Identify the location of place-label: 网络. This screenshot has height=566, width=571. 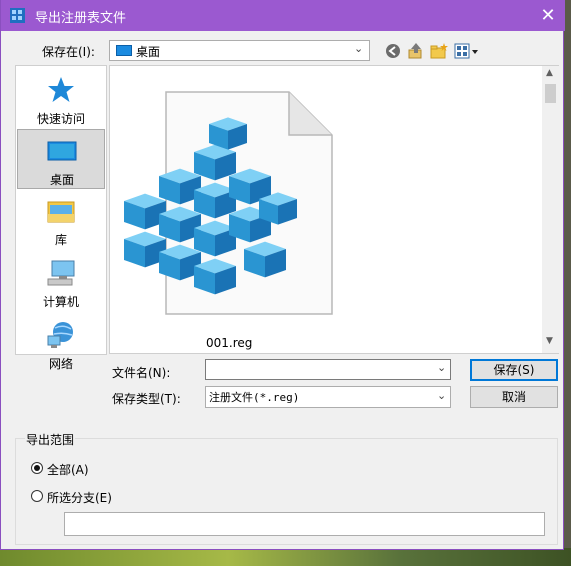
(60, 364).